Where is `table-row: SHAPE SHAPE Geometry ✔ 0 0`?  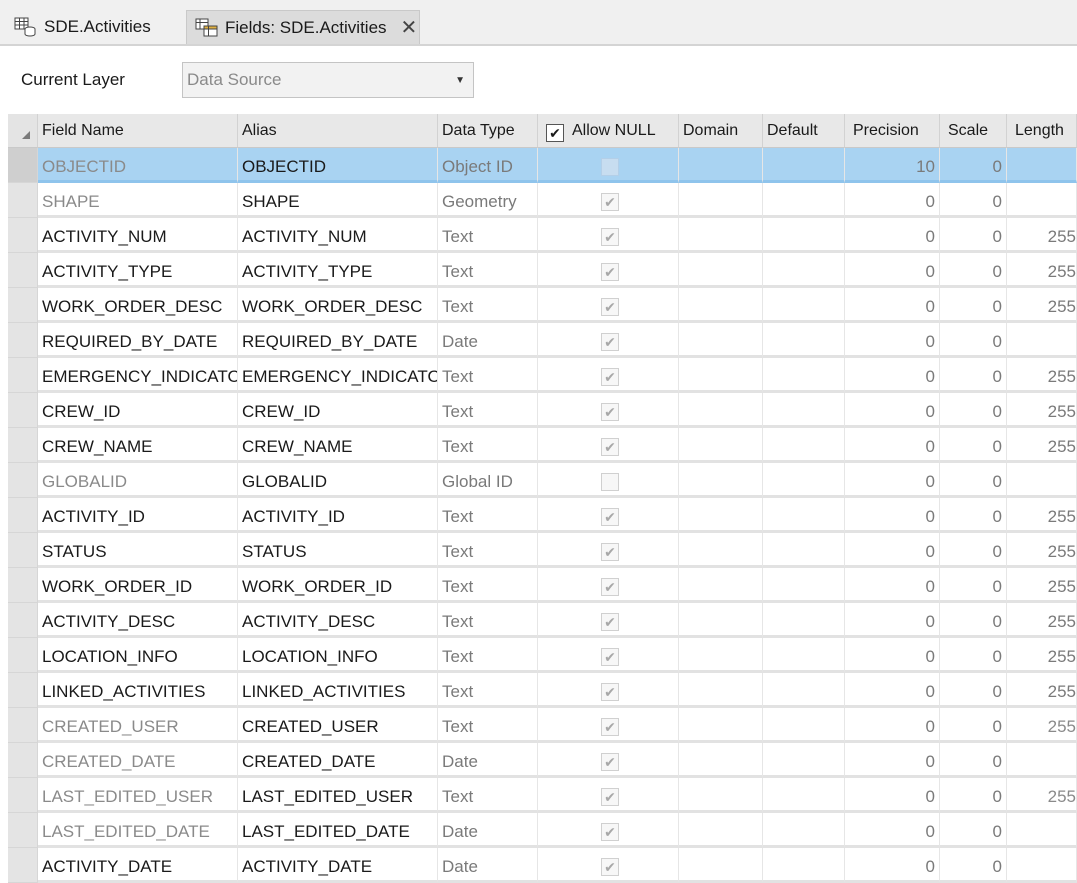
table-row: SHAPE SHAPE Geometry ✔ 0 0 is located at coordinates (542, 200).